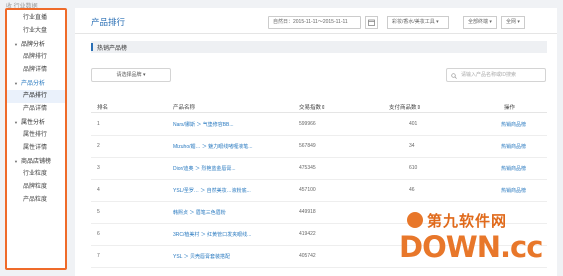  I want to click on calendar-icon, so click(371, 22).